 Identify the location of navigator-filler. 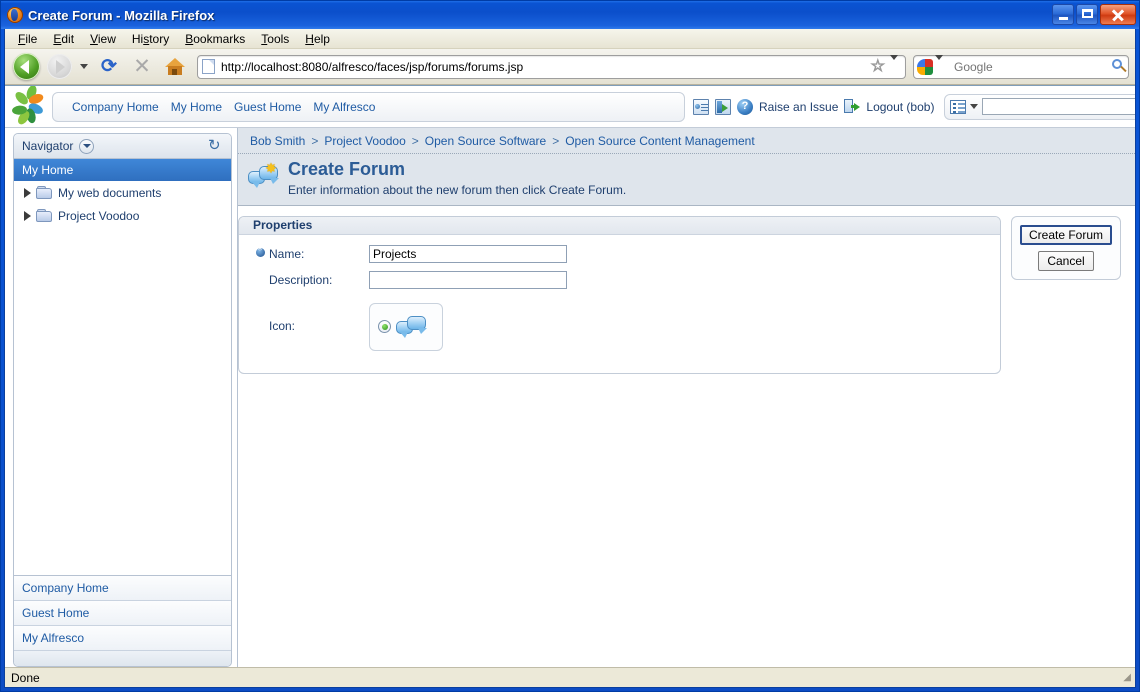
(122, 401).